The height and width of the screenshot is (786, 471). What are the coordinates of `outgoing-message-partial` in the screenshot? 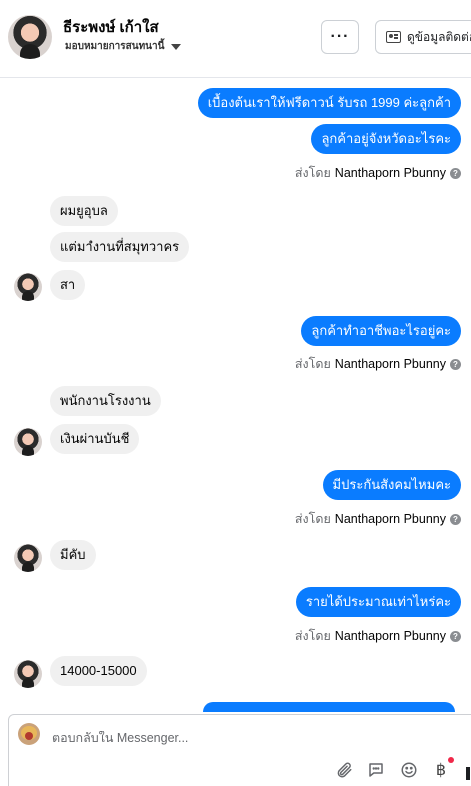 It's located at (329, 707).